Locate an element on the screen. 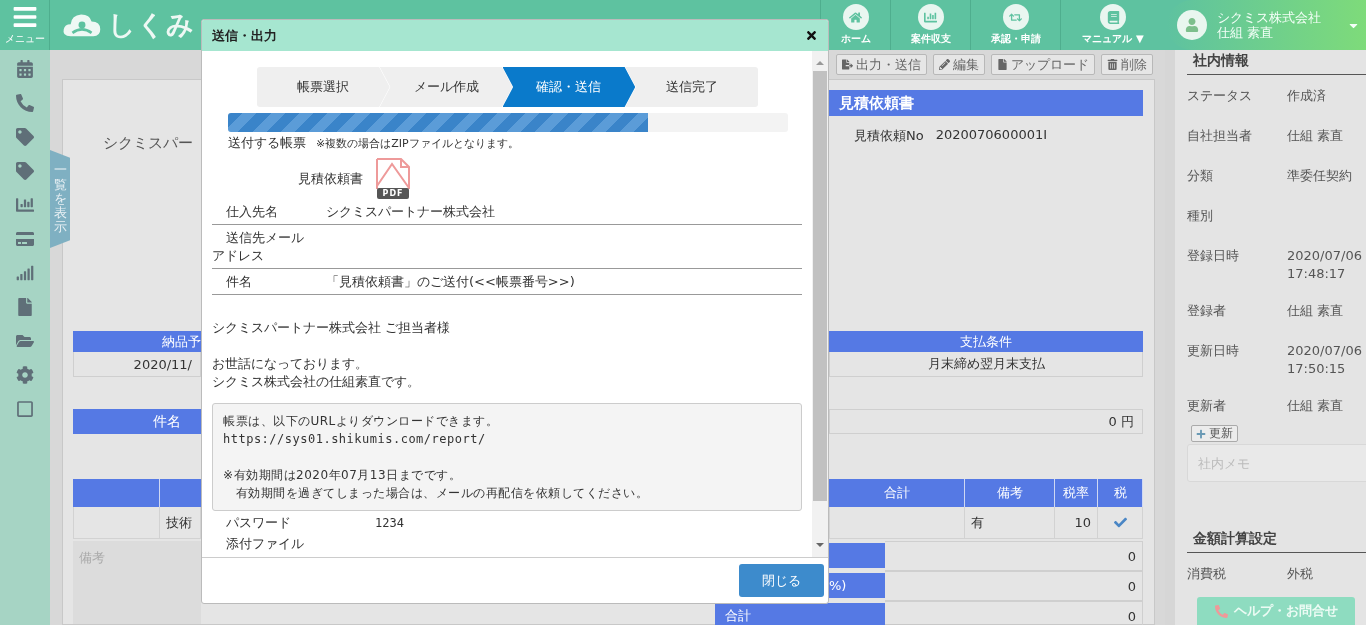 The image size is (1366, 625). attach-label: 送付する帳票 is located at coordinates (267, 143).